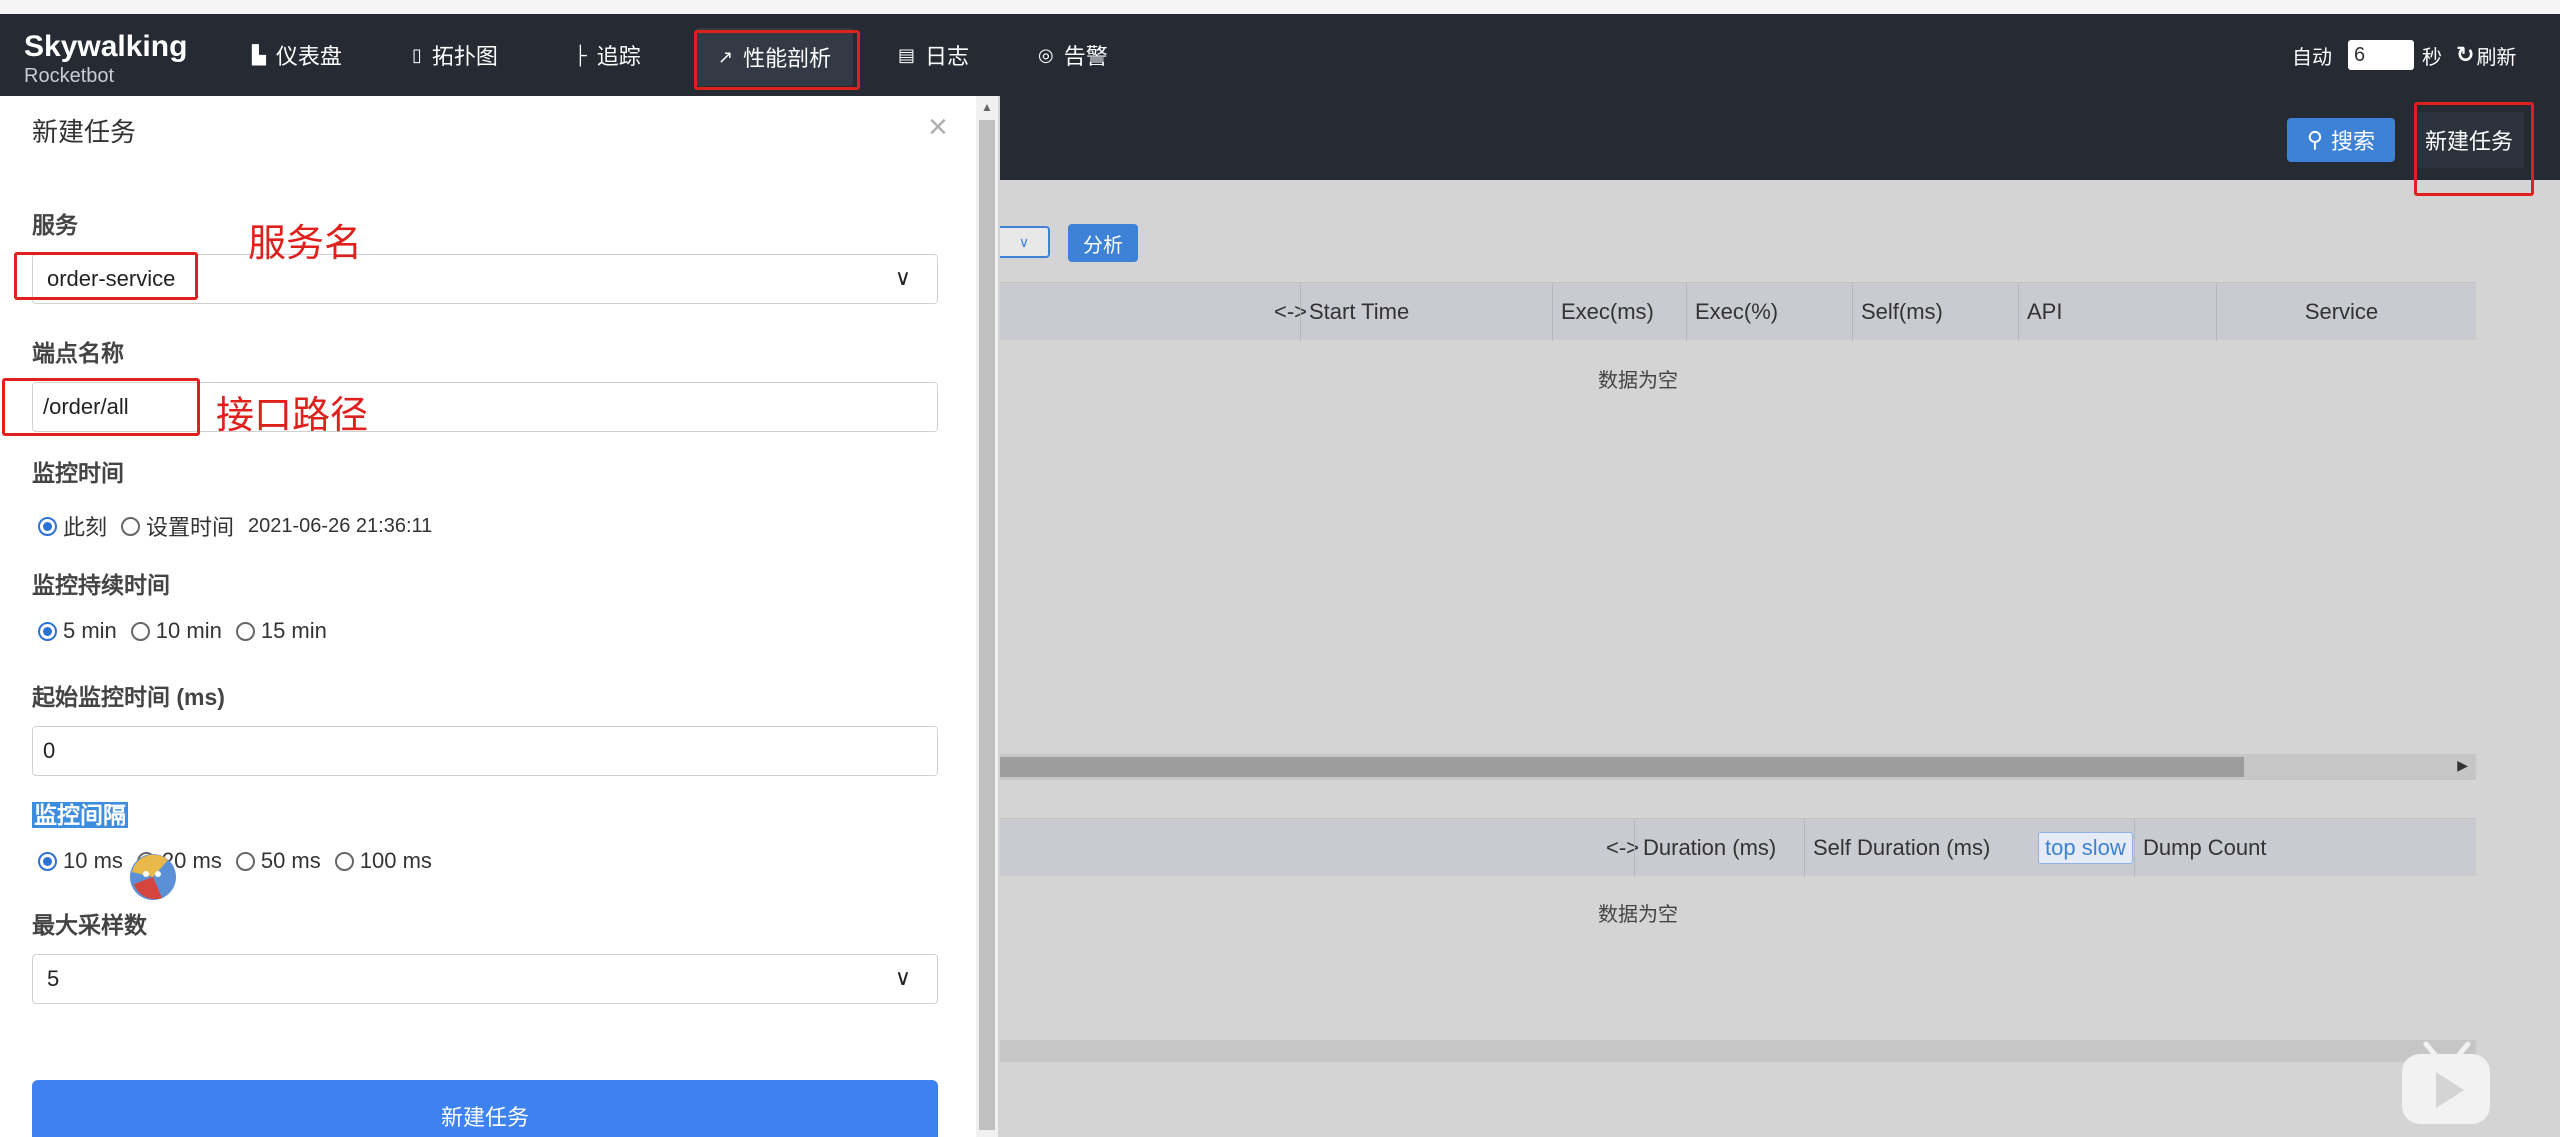 Image resolution: width=2560 pixels, height=1137 pixels. I want to click on max-samples-label: 最大采样数, so click(89, 925).